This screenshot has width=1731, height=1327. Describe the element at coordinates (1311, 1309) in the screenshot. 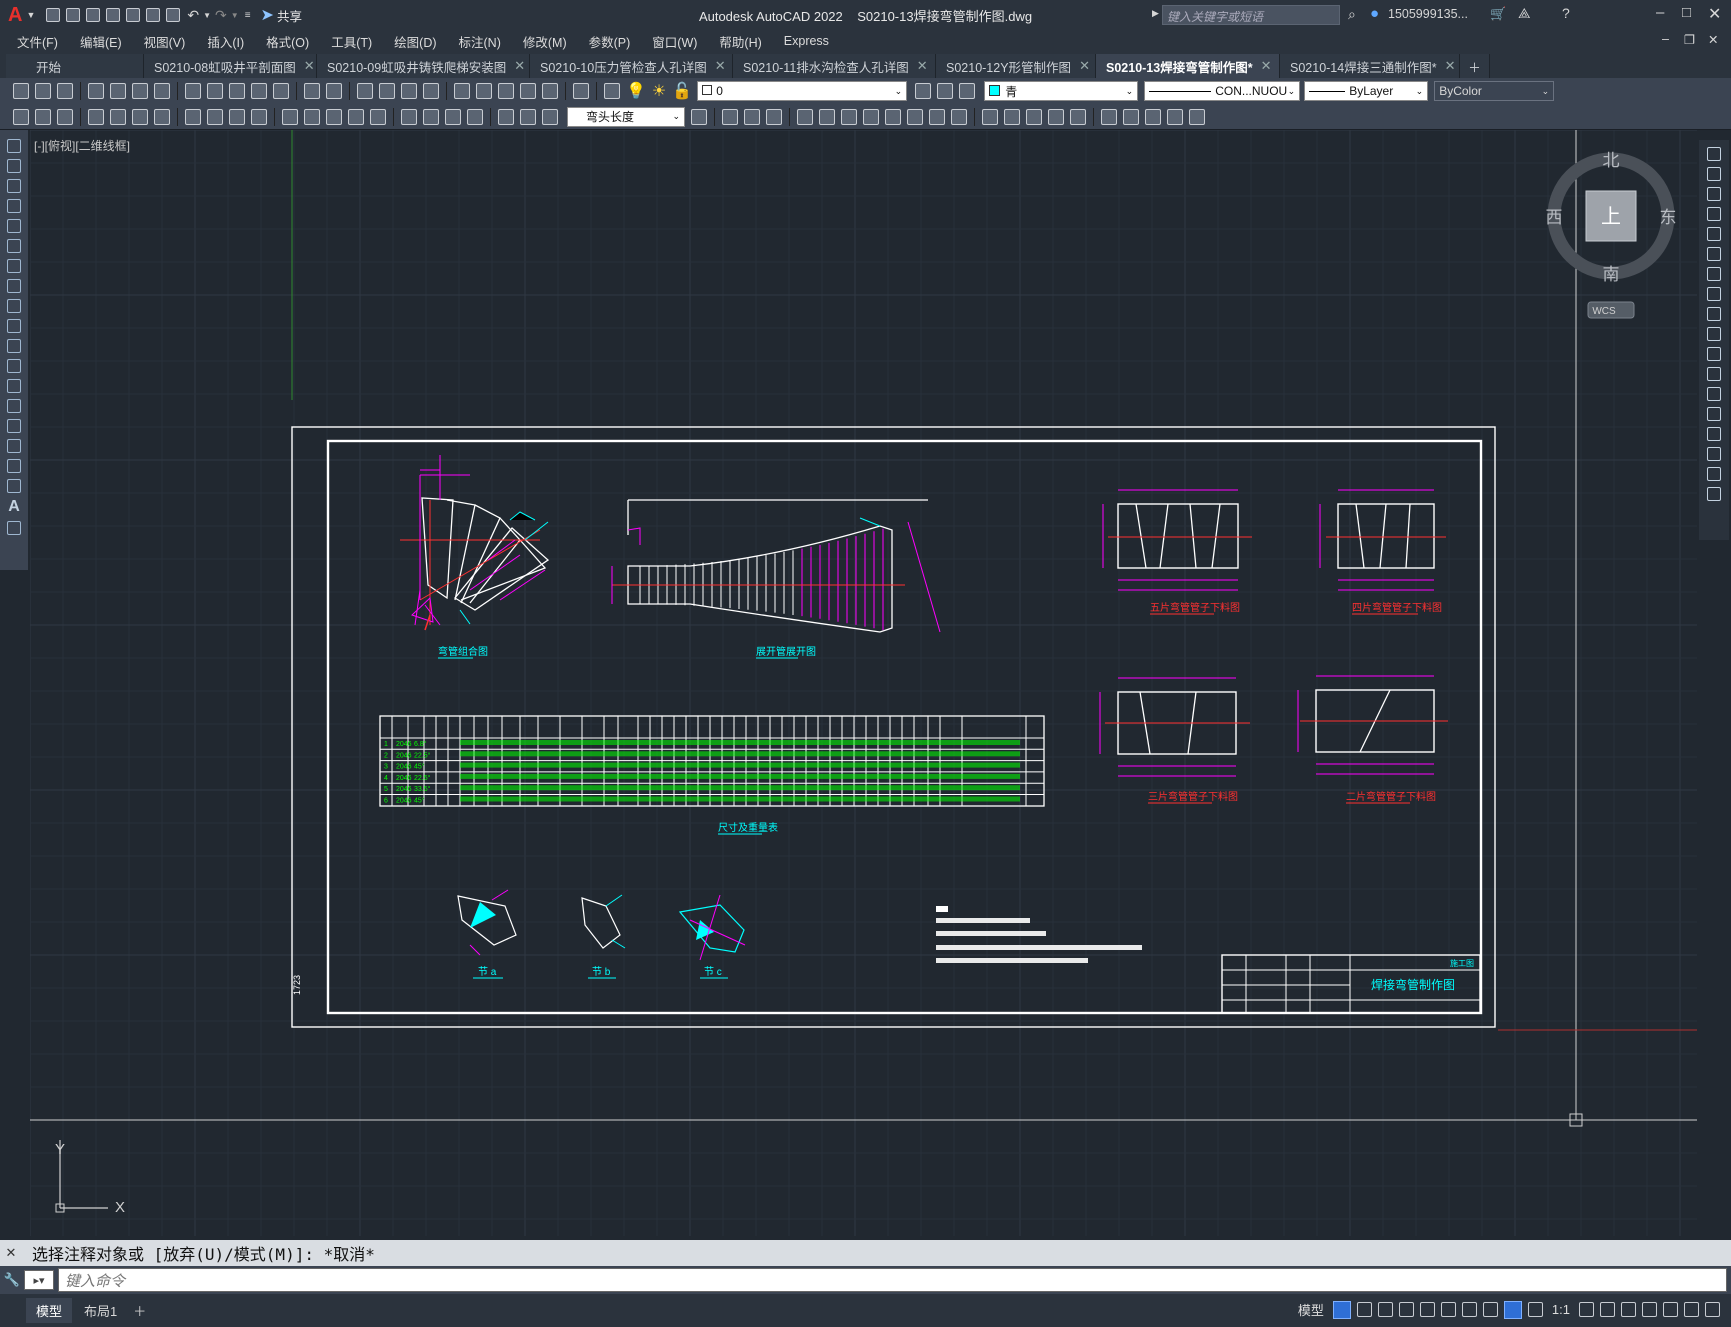

I see `model-space-button: 模型` at that location.